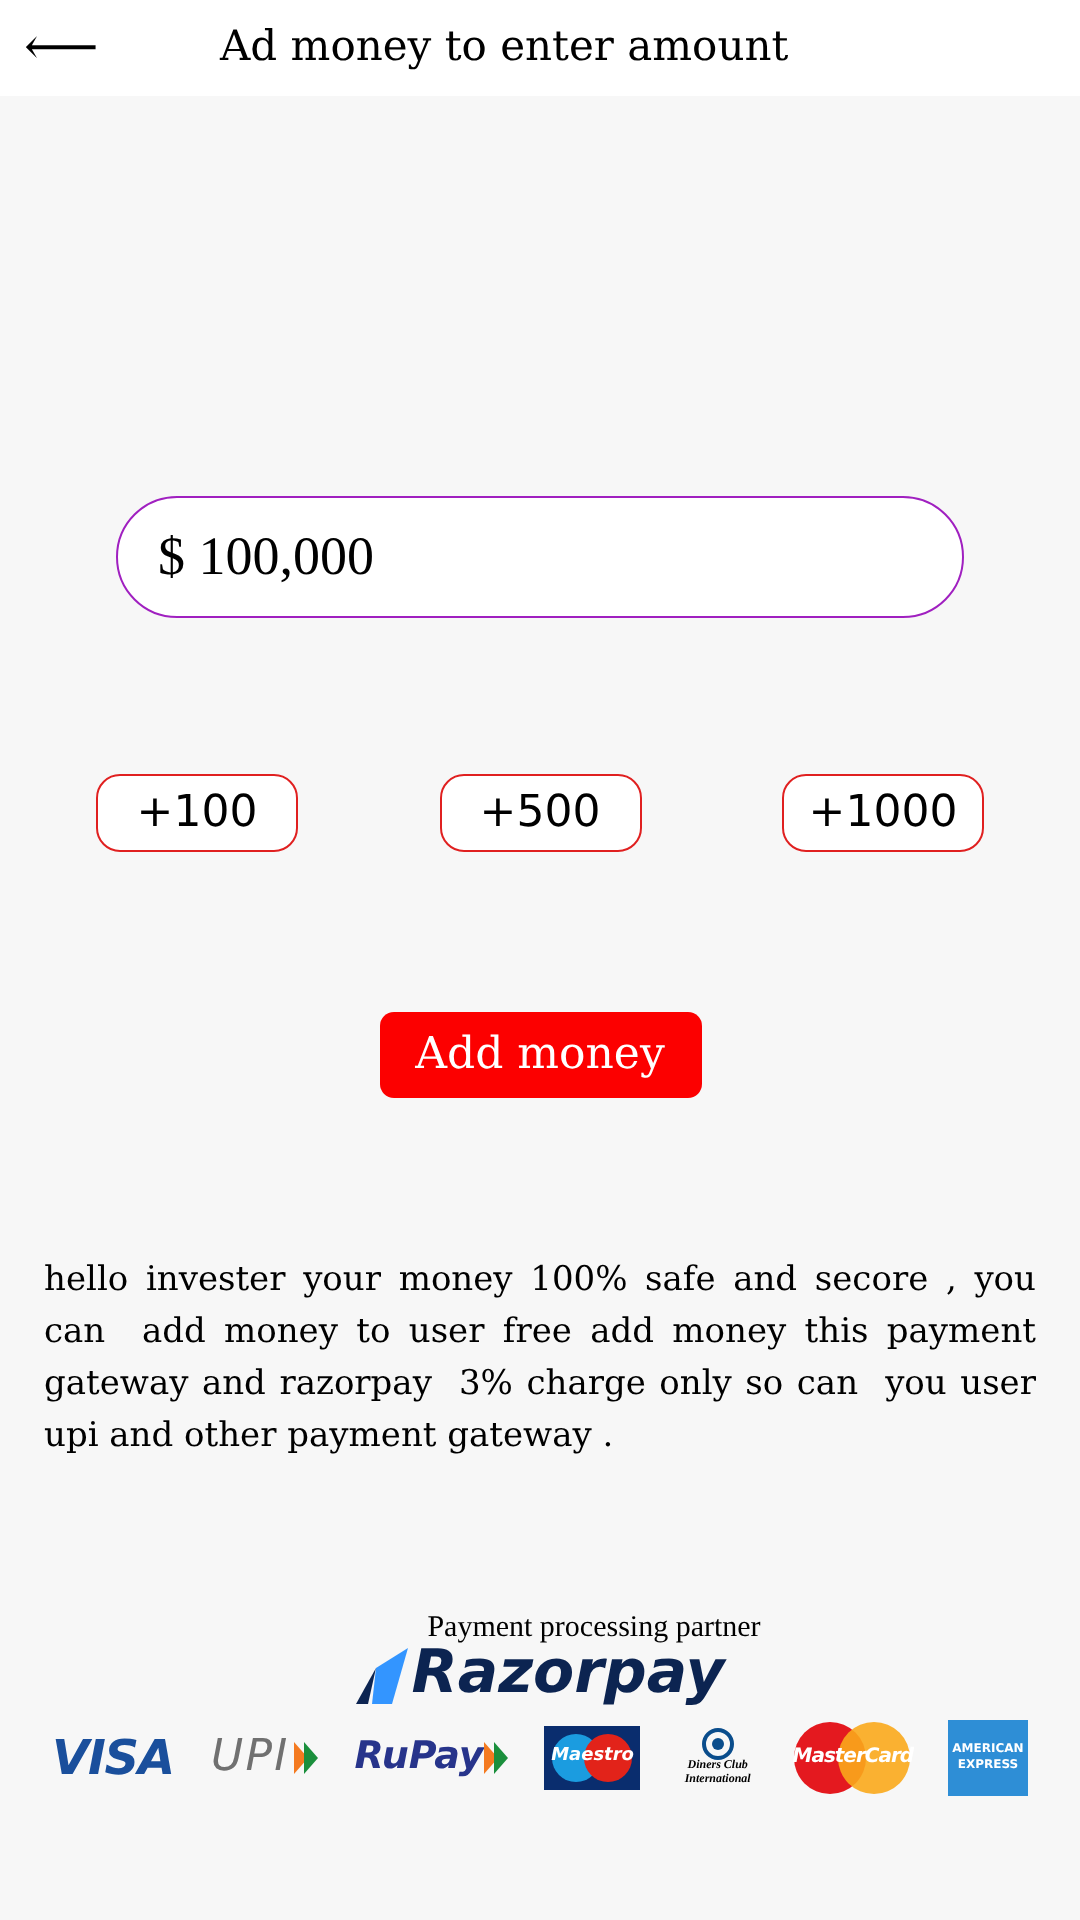 This screenshot has width=1080, height=1920. I want to click on razorpay-logo: Razorpay, so click(540, 1673).